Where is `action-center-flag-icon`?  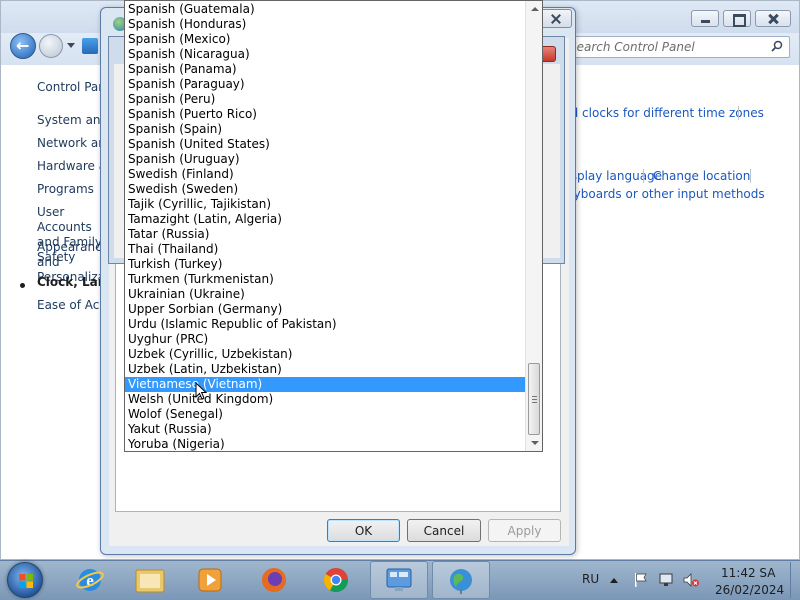 action-center-flag-icon is located at coordinates (641, 580).